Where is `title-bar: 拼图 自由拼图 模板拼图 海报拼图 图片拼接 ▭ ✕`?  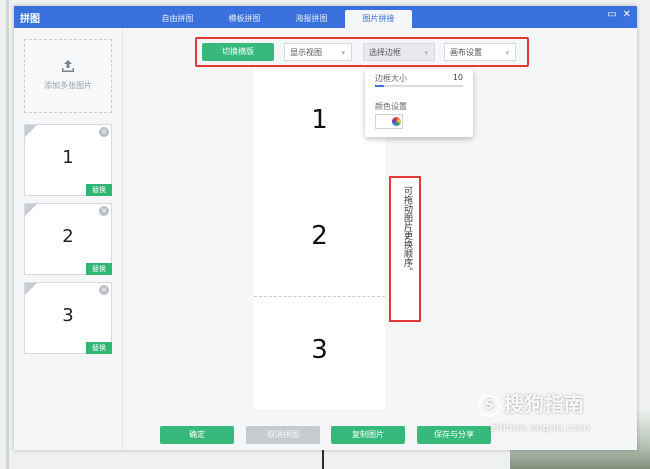 title-bar: 拼图 自由拼图 模板拼图 海报拼图 图片拼接 ▭ ✕ is located at coordinates (325, 17).